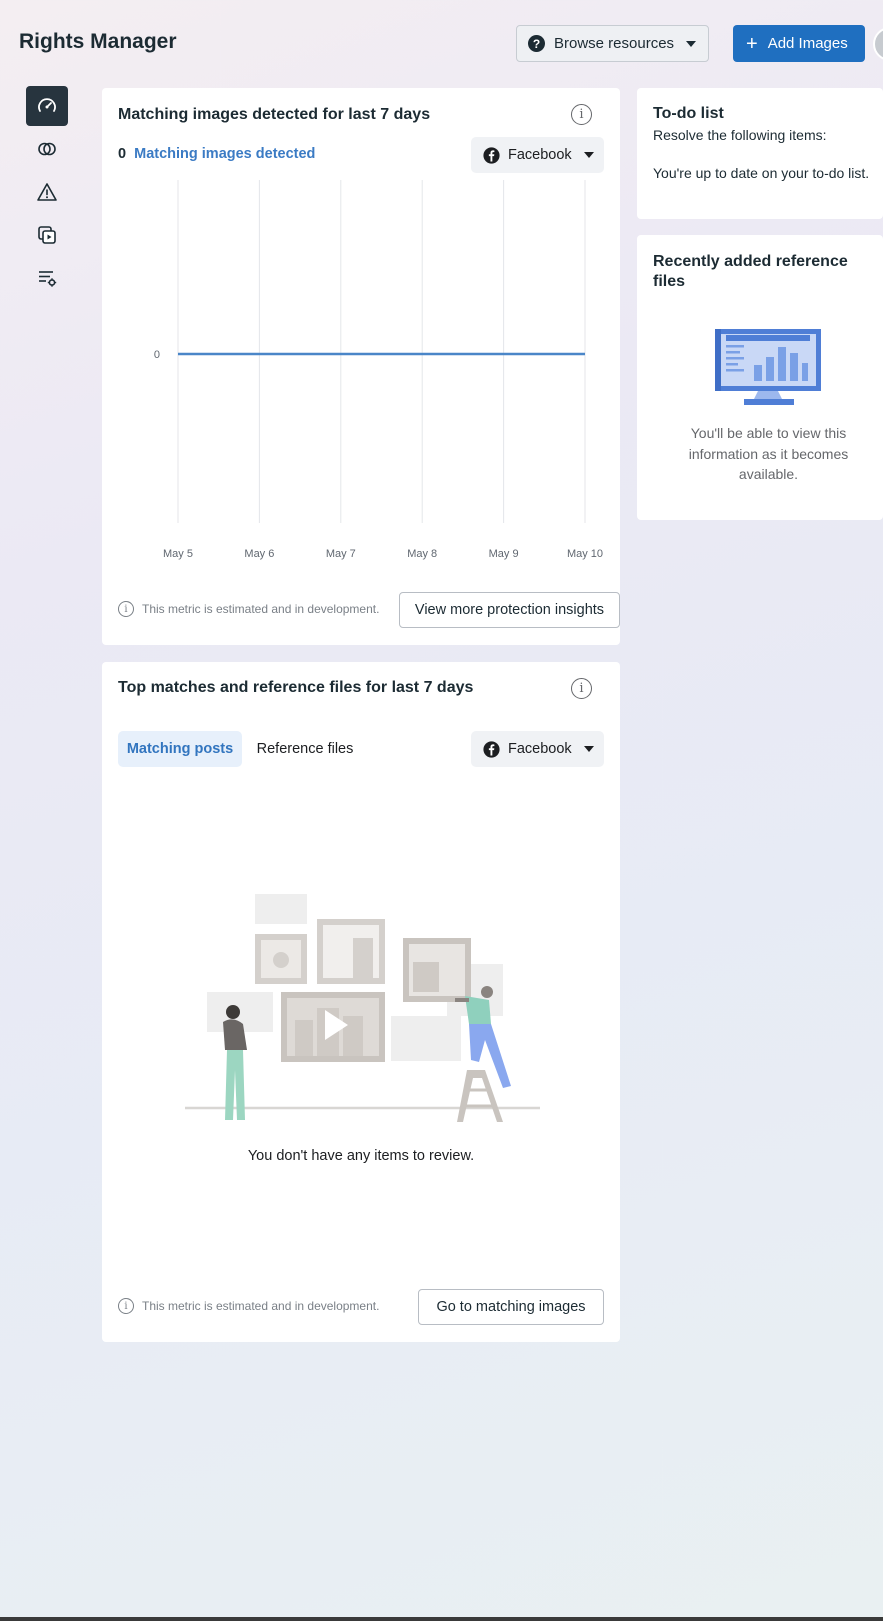 The height and width of the screenshot is (1621, 883). I want to click on nav-item-settings, so click(47, 278).